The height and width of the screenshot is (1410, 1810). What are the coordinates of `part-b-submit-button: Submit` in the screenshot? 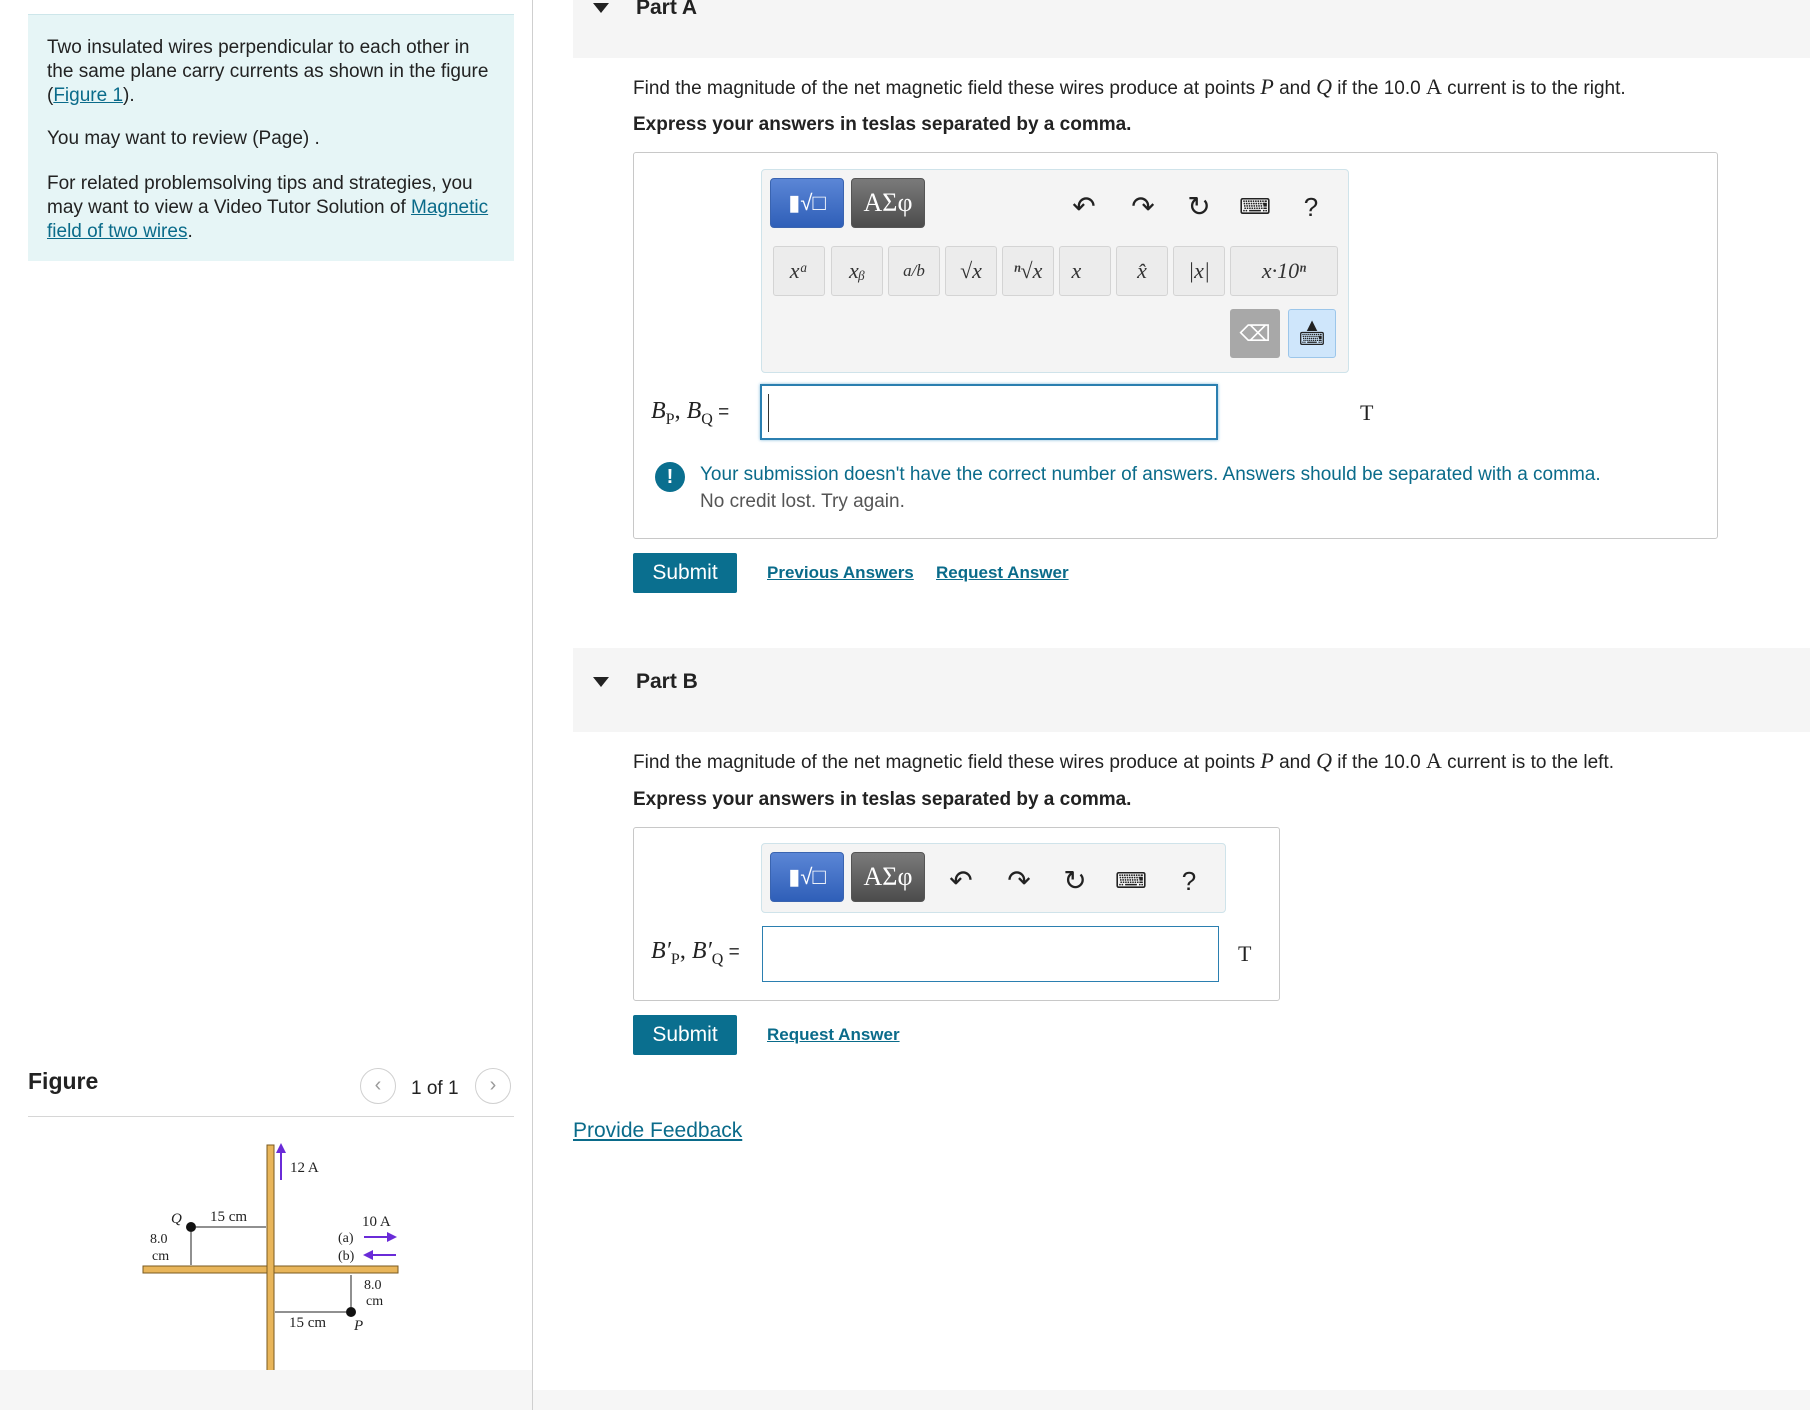 It's located at (685, 1035).